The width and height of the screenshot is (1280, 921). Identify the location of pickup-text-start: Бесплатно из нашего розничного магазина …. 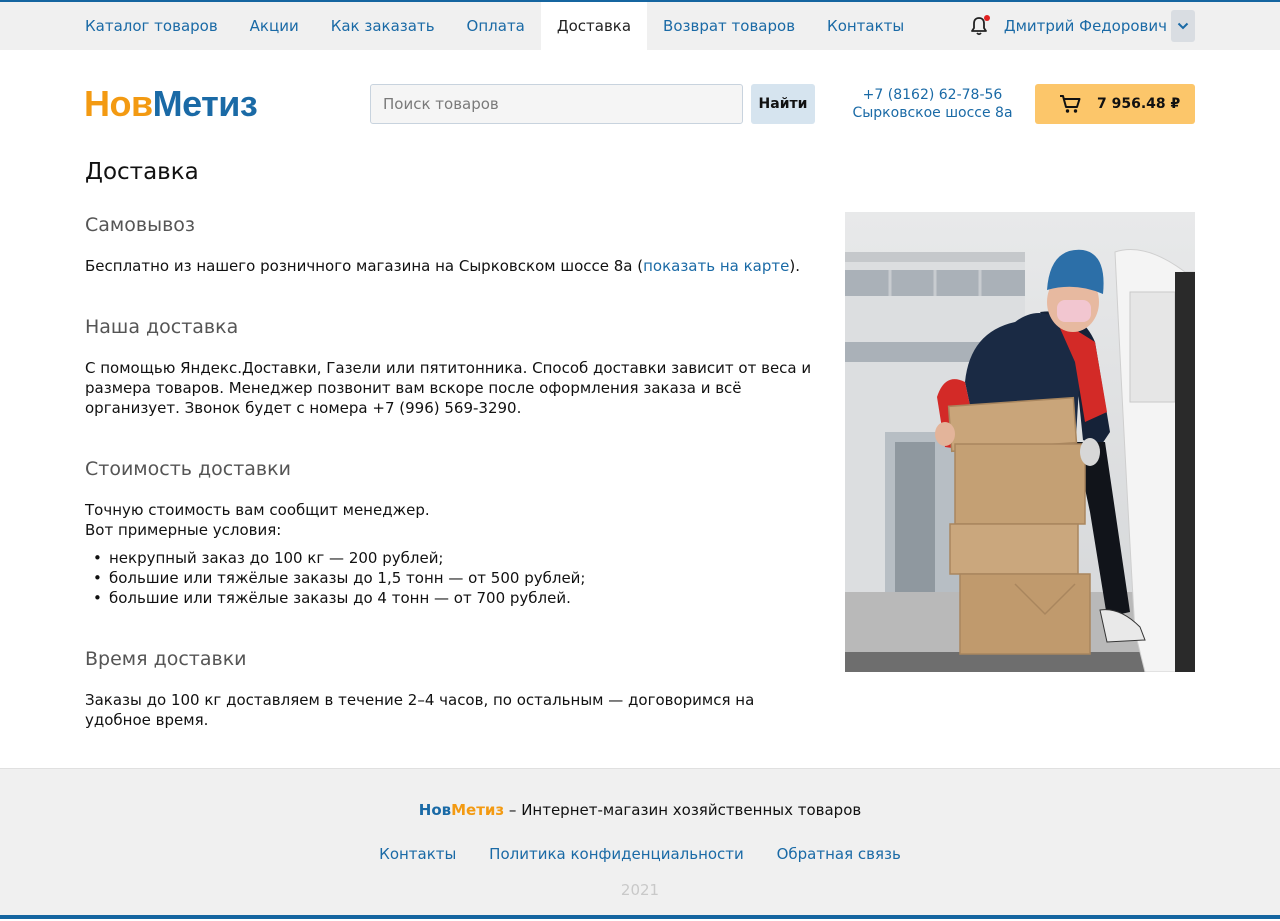
(364, 266).